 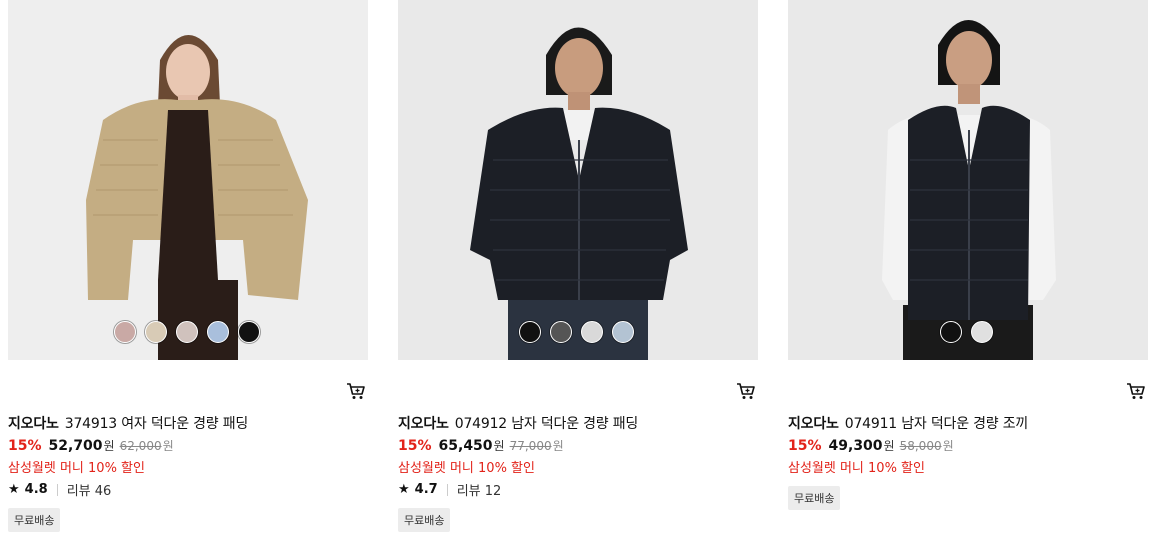 I want to click on original-price: 62,000, so click(x=140, y=446).